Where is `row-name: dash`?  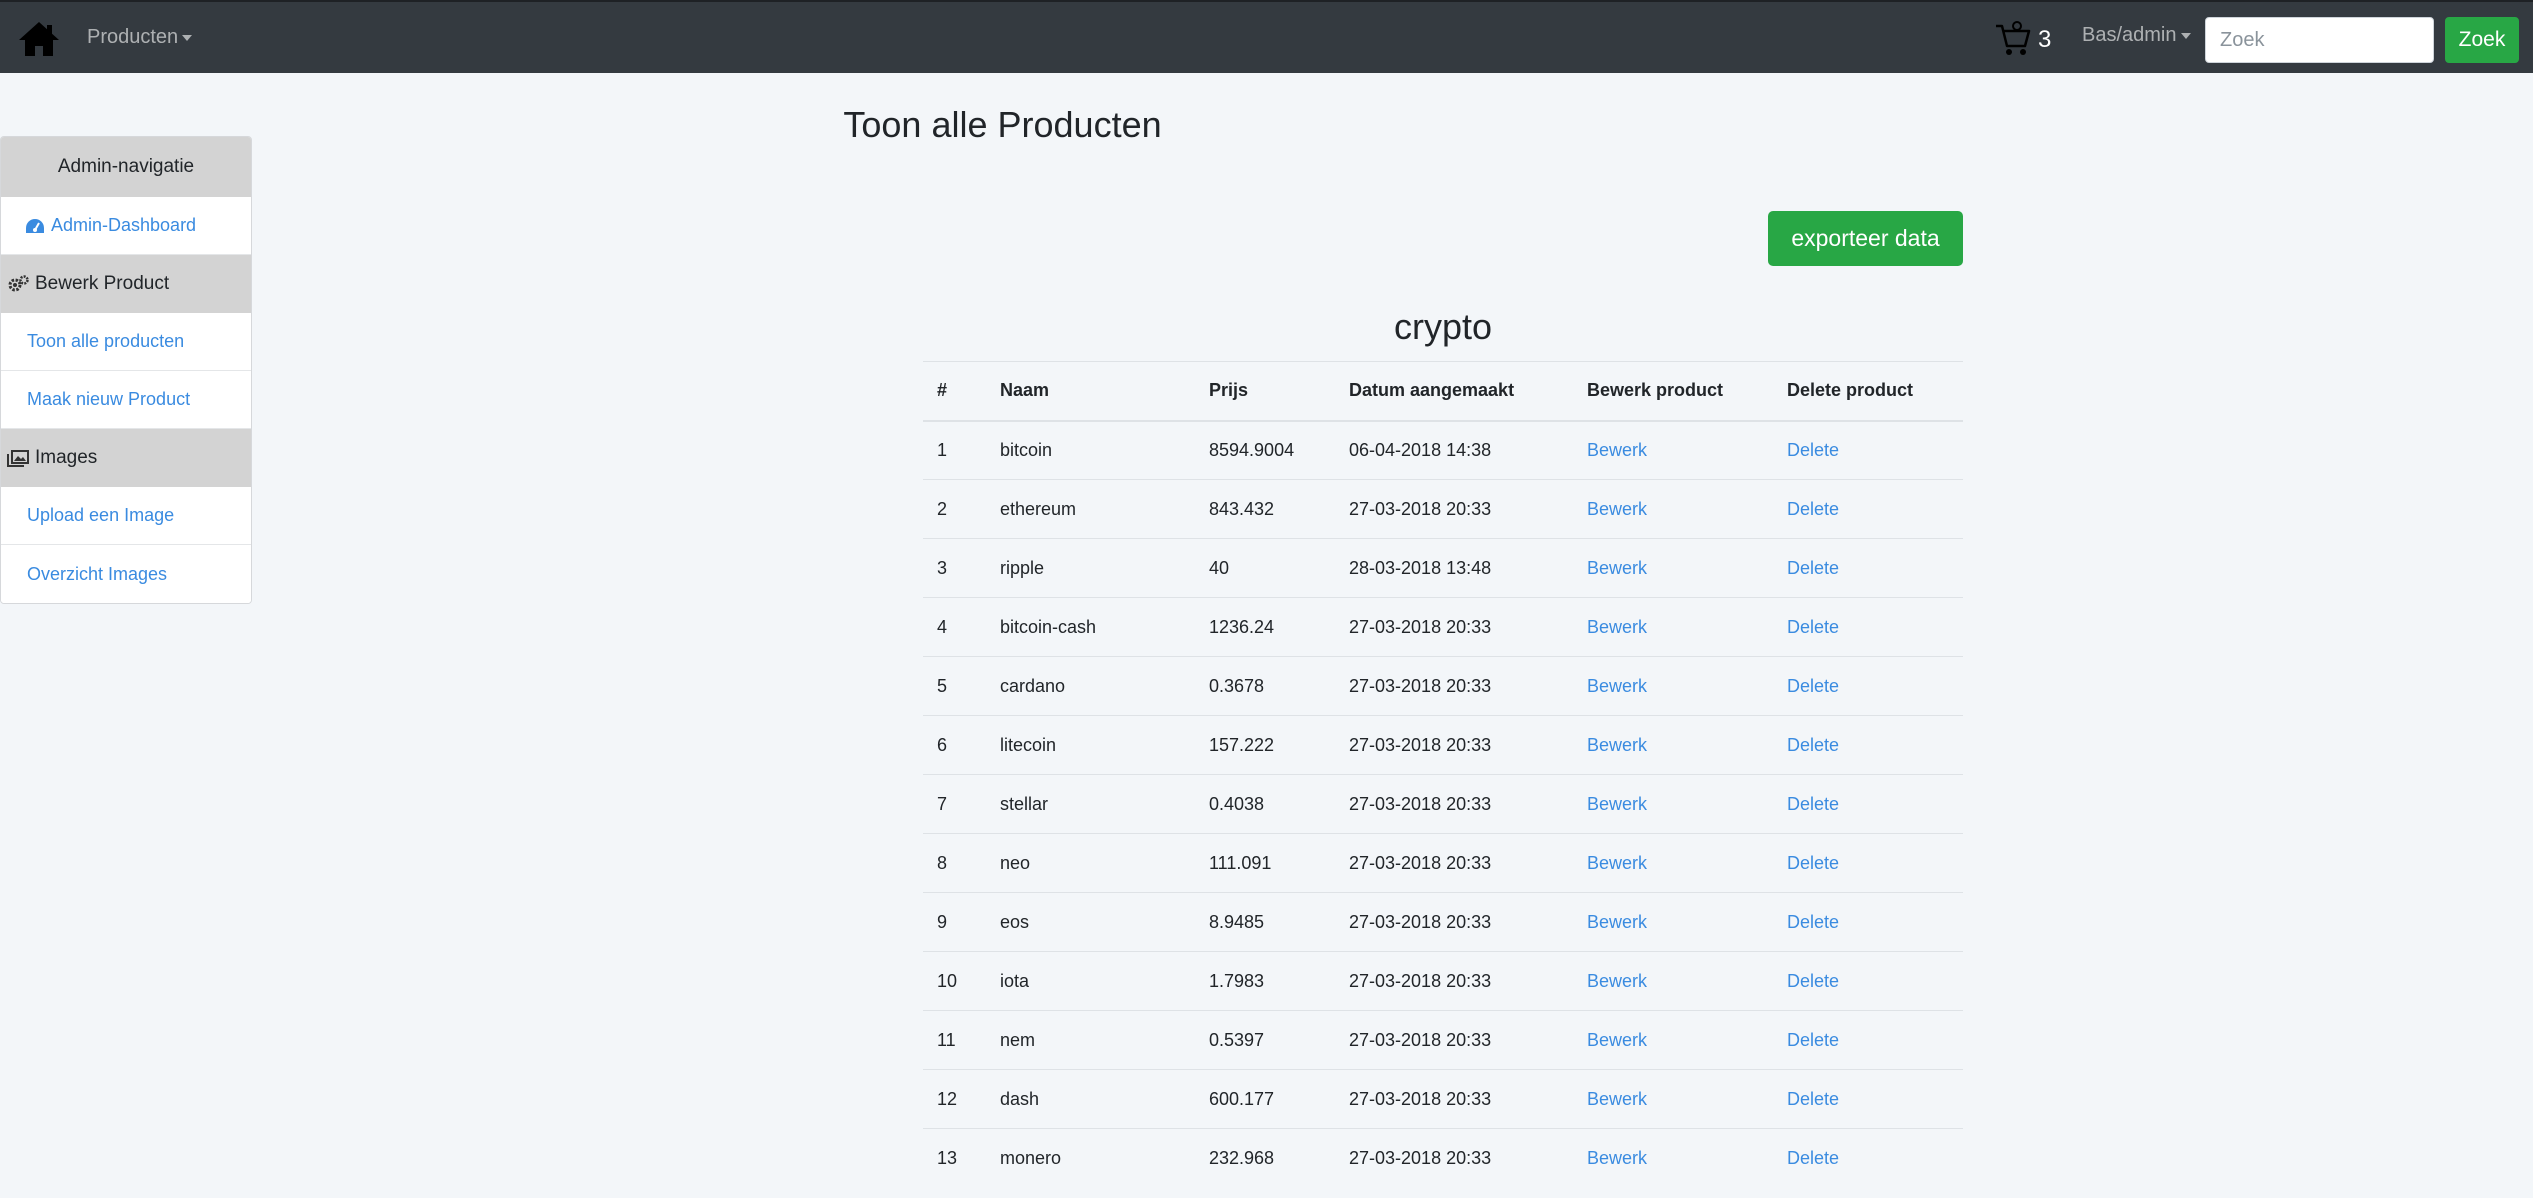
row-name: dash is located at coordinates (1090, 1099).